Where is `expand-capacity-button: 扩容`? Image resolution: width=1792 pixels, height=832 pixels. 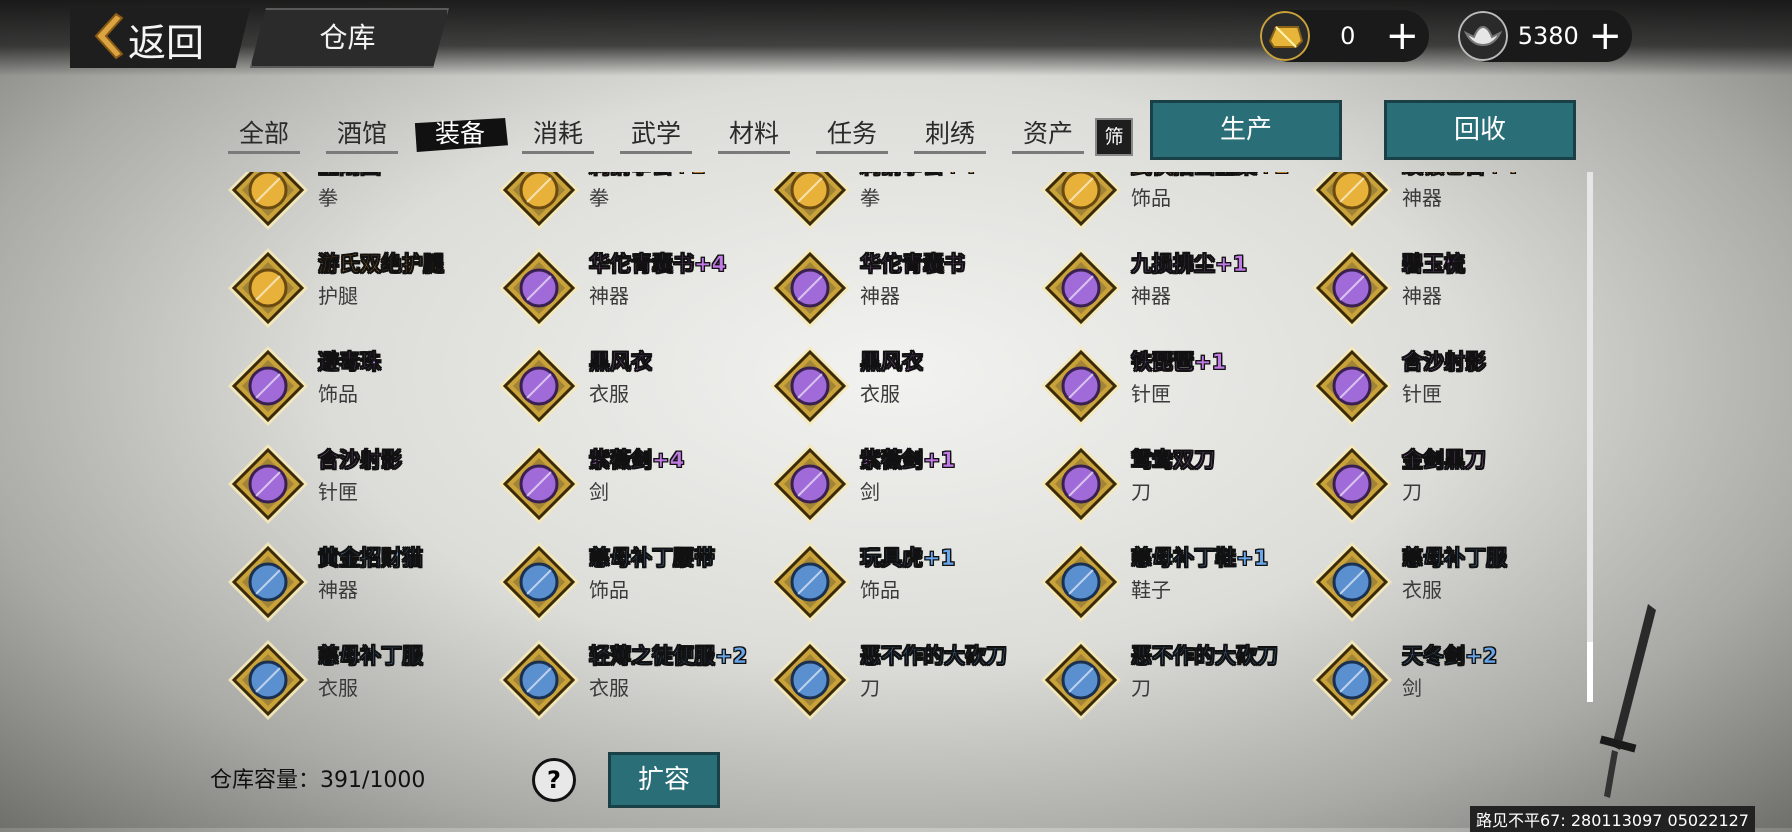 expand-capacity-button: 扩容 is located at coordinates (664, 780).